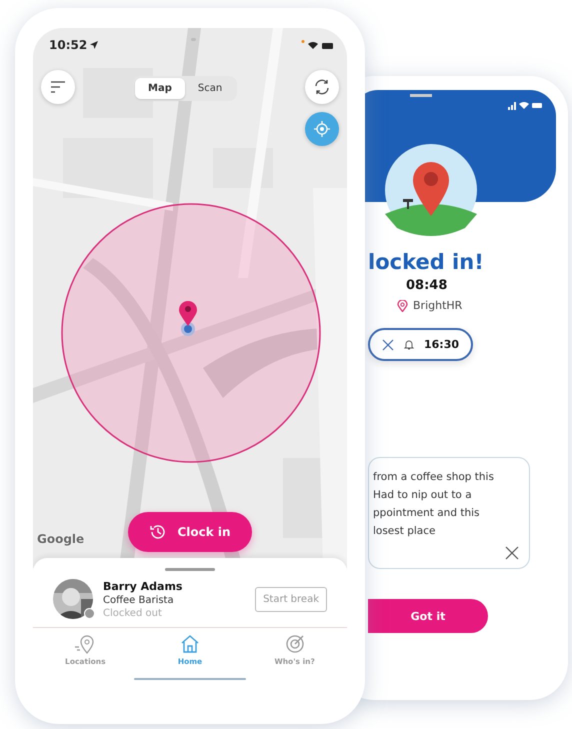 Image resolution: width=572 pixels, height=729 pixels. What do you see at coordinates (427, 285) in the screenshot?
I see `clock-in-time: 08:48` at bounding box center [427, 285].